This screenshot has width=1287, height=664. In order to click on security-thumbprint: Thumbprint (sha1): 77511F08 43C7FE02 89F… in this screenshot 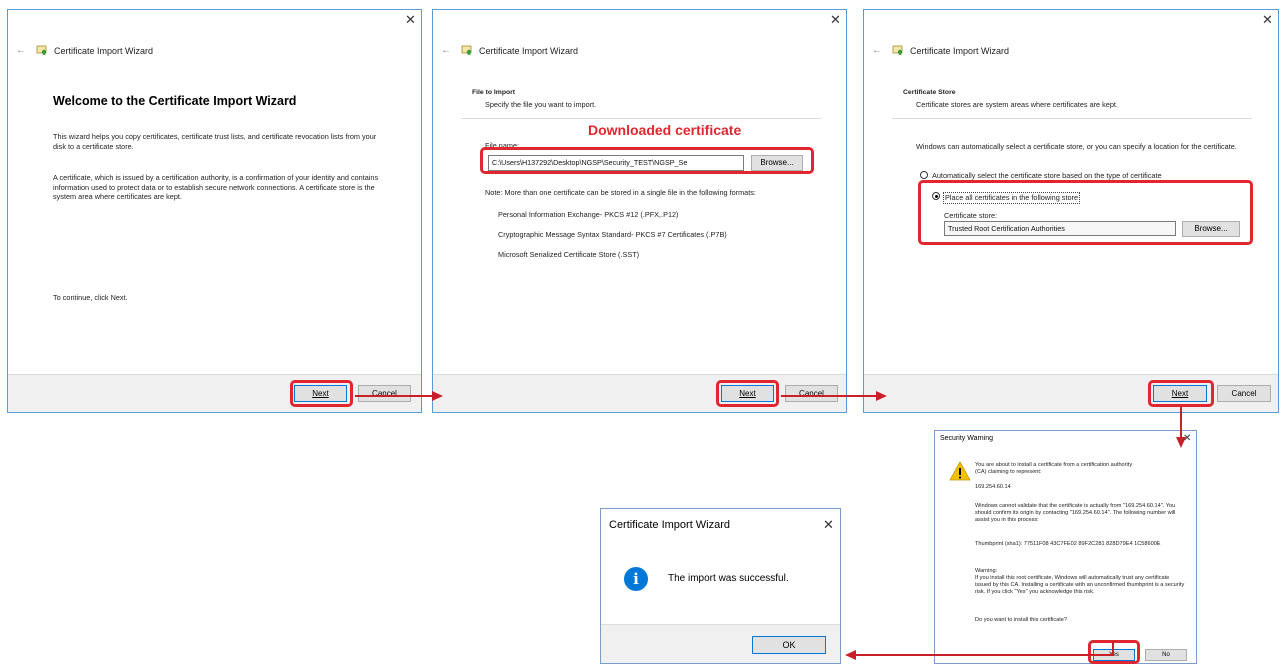, I will do `click(1068, 544)`.